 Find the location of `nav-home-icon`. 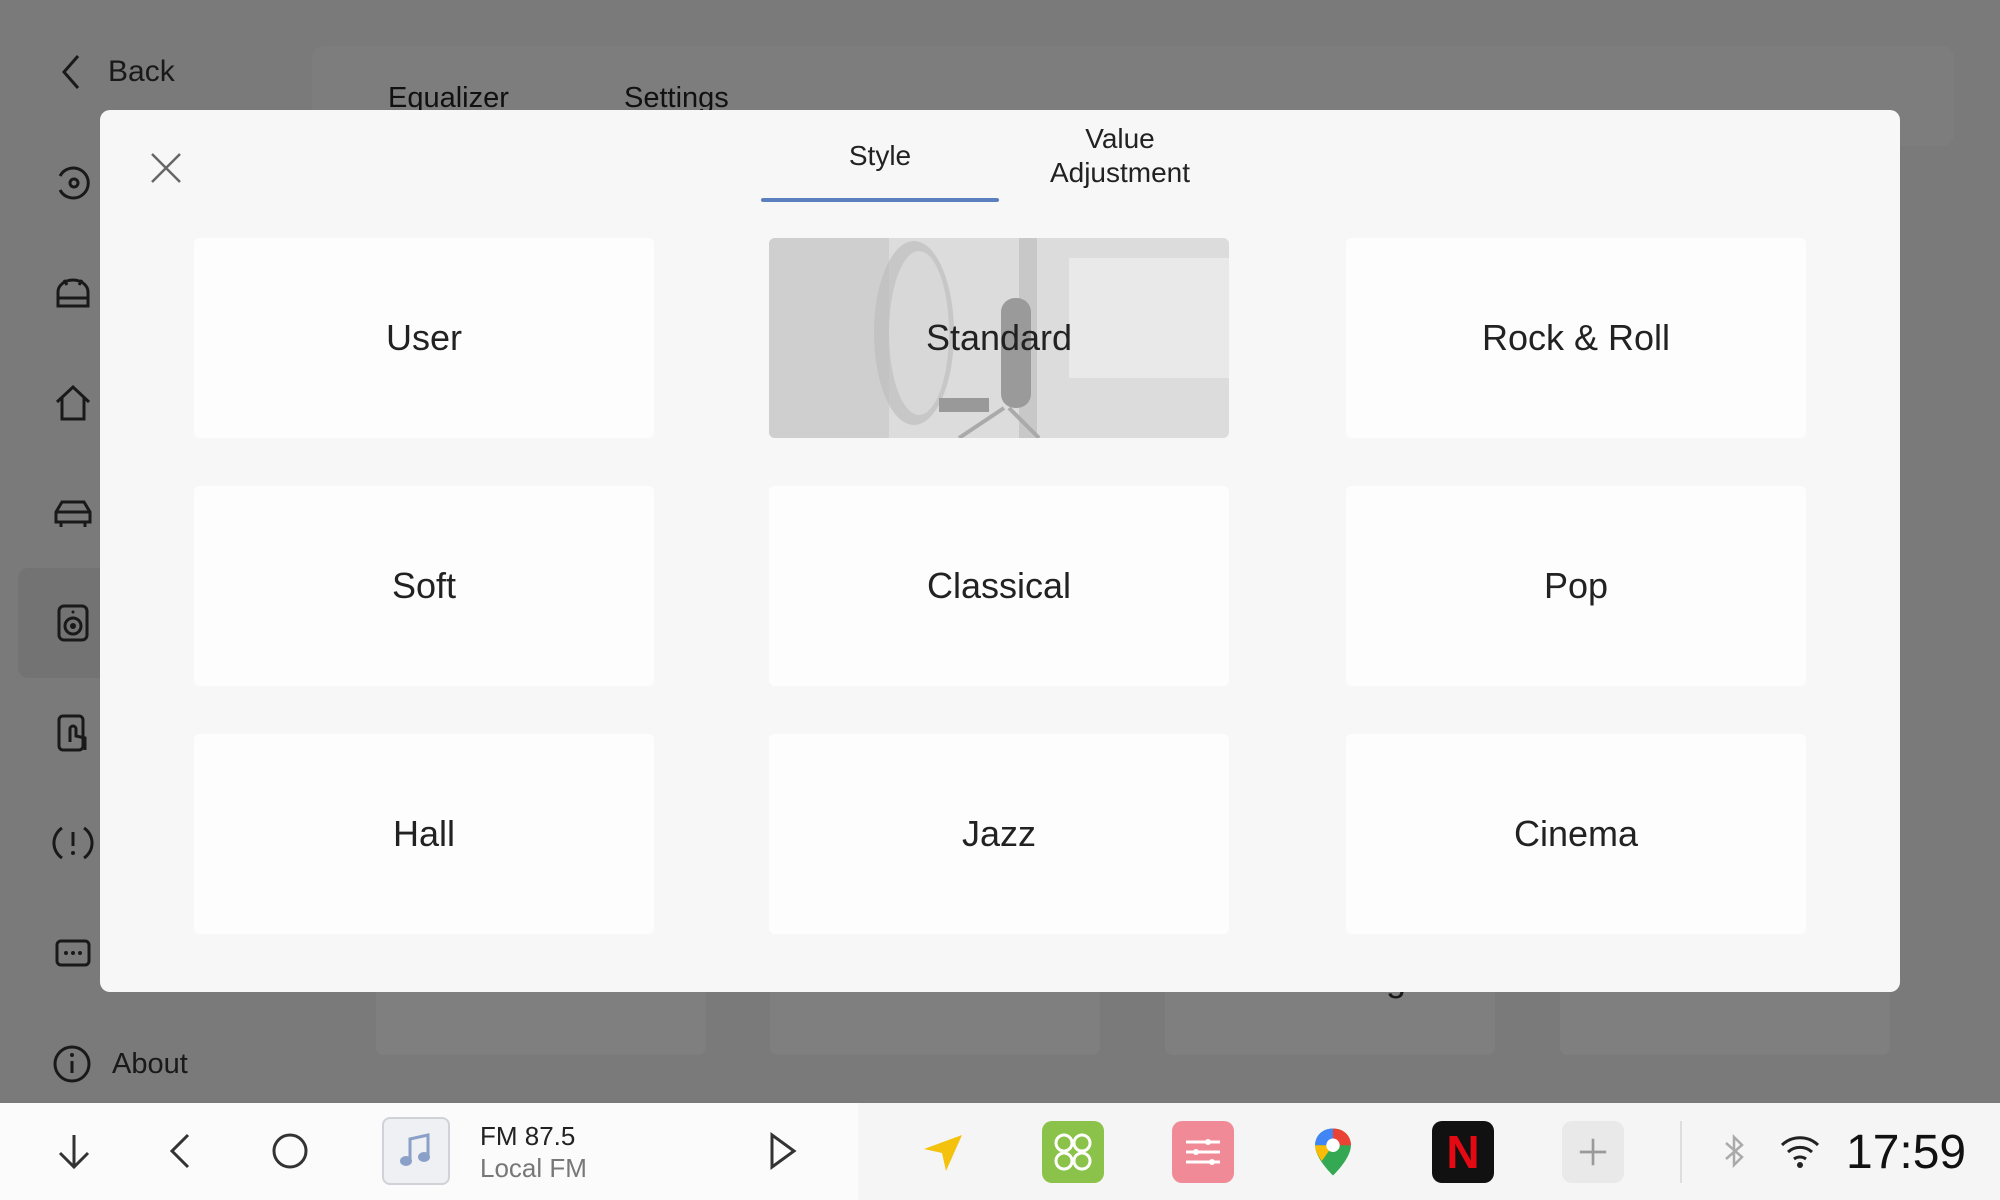

nav-home-icon is located at coordinates (290, 1151).